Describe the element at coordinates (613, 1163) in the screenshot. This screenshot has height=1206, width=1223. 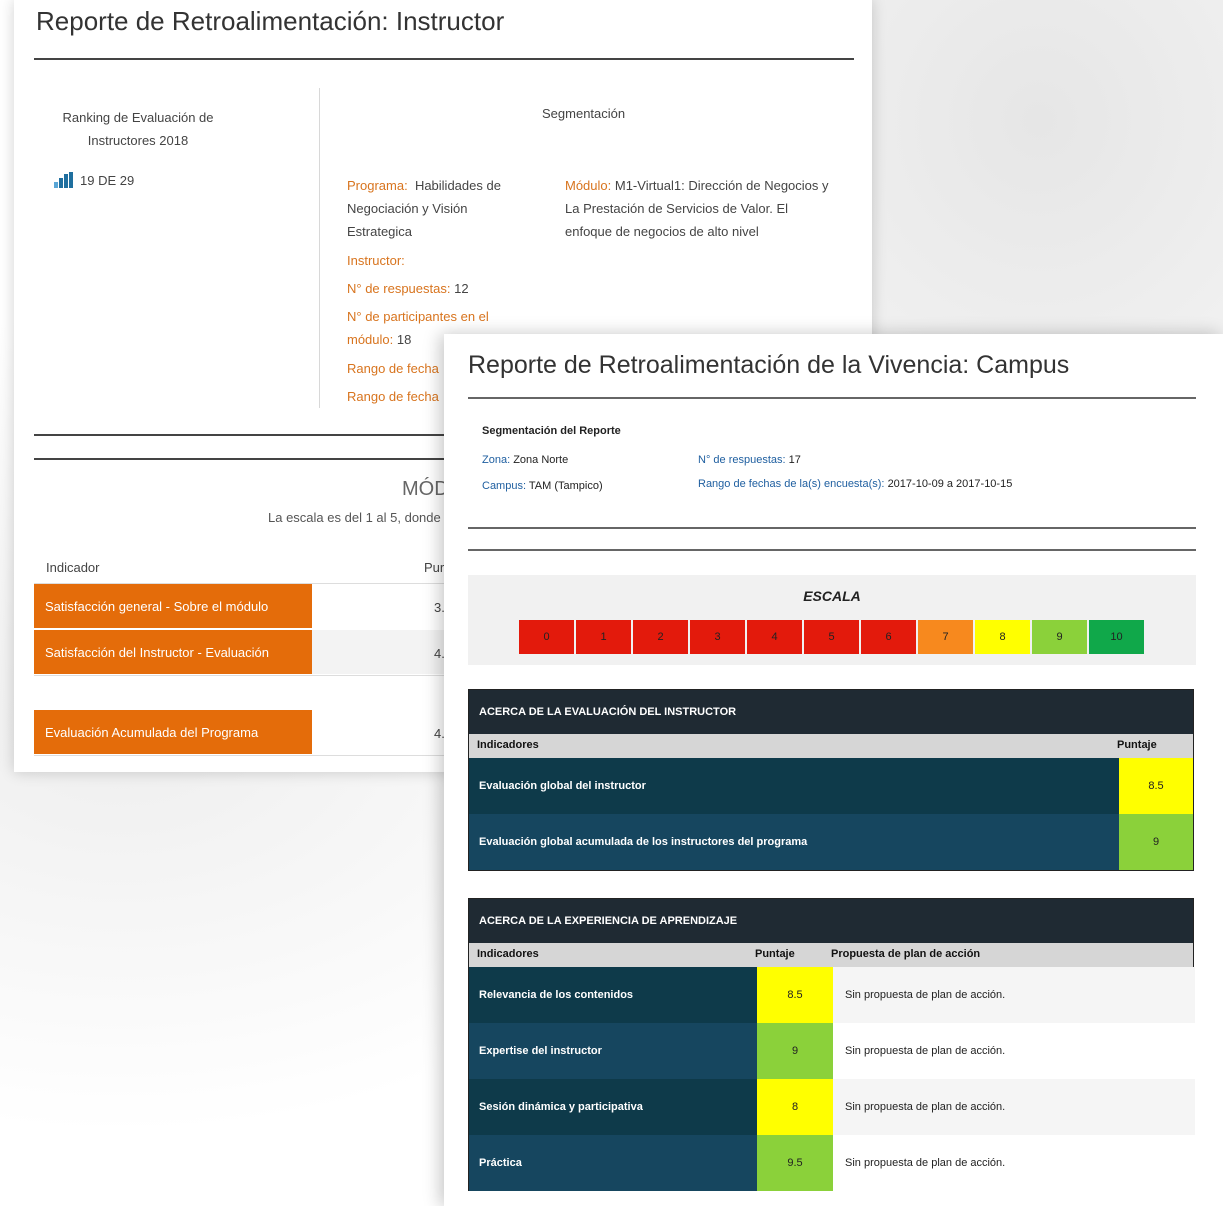
I see `indicator-name: Práctica` at that location.